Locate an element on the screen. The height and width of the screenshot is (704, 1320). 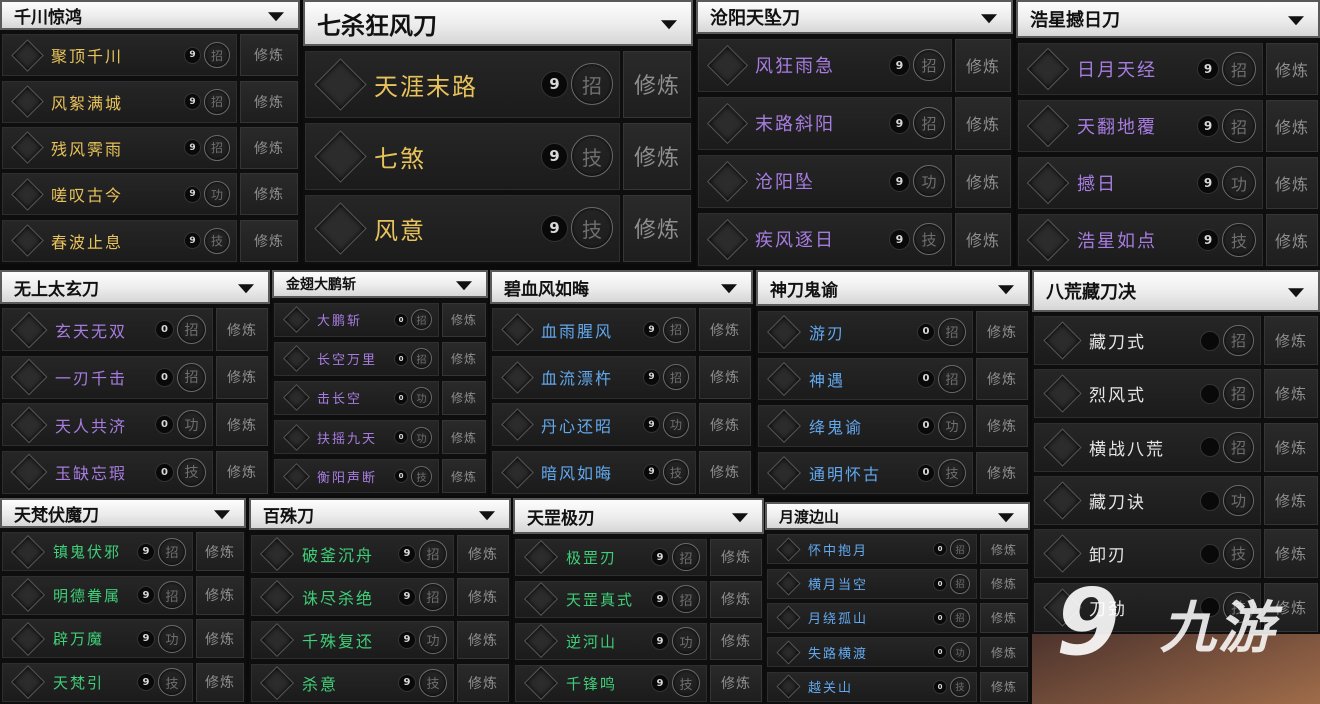
skill-entry: 风意 9 技 is located at coordinates (462, 228).